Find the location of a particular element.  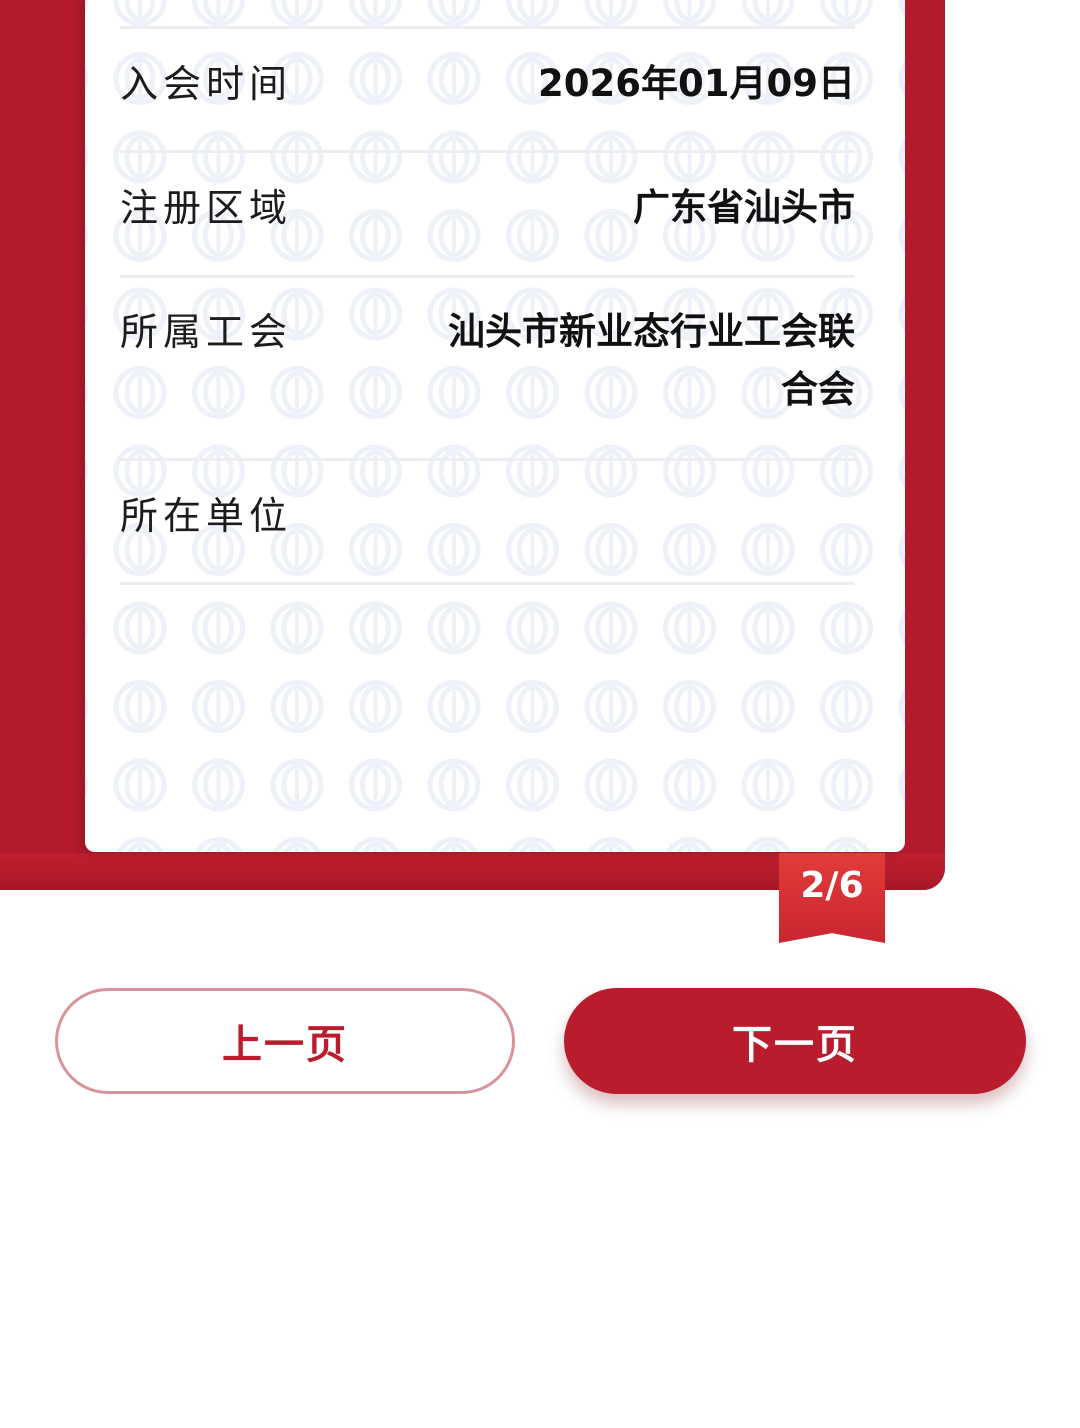

union-label: 所属工会 is located at coordinates (206, 332).